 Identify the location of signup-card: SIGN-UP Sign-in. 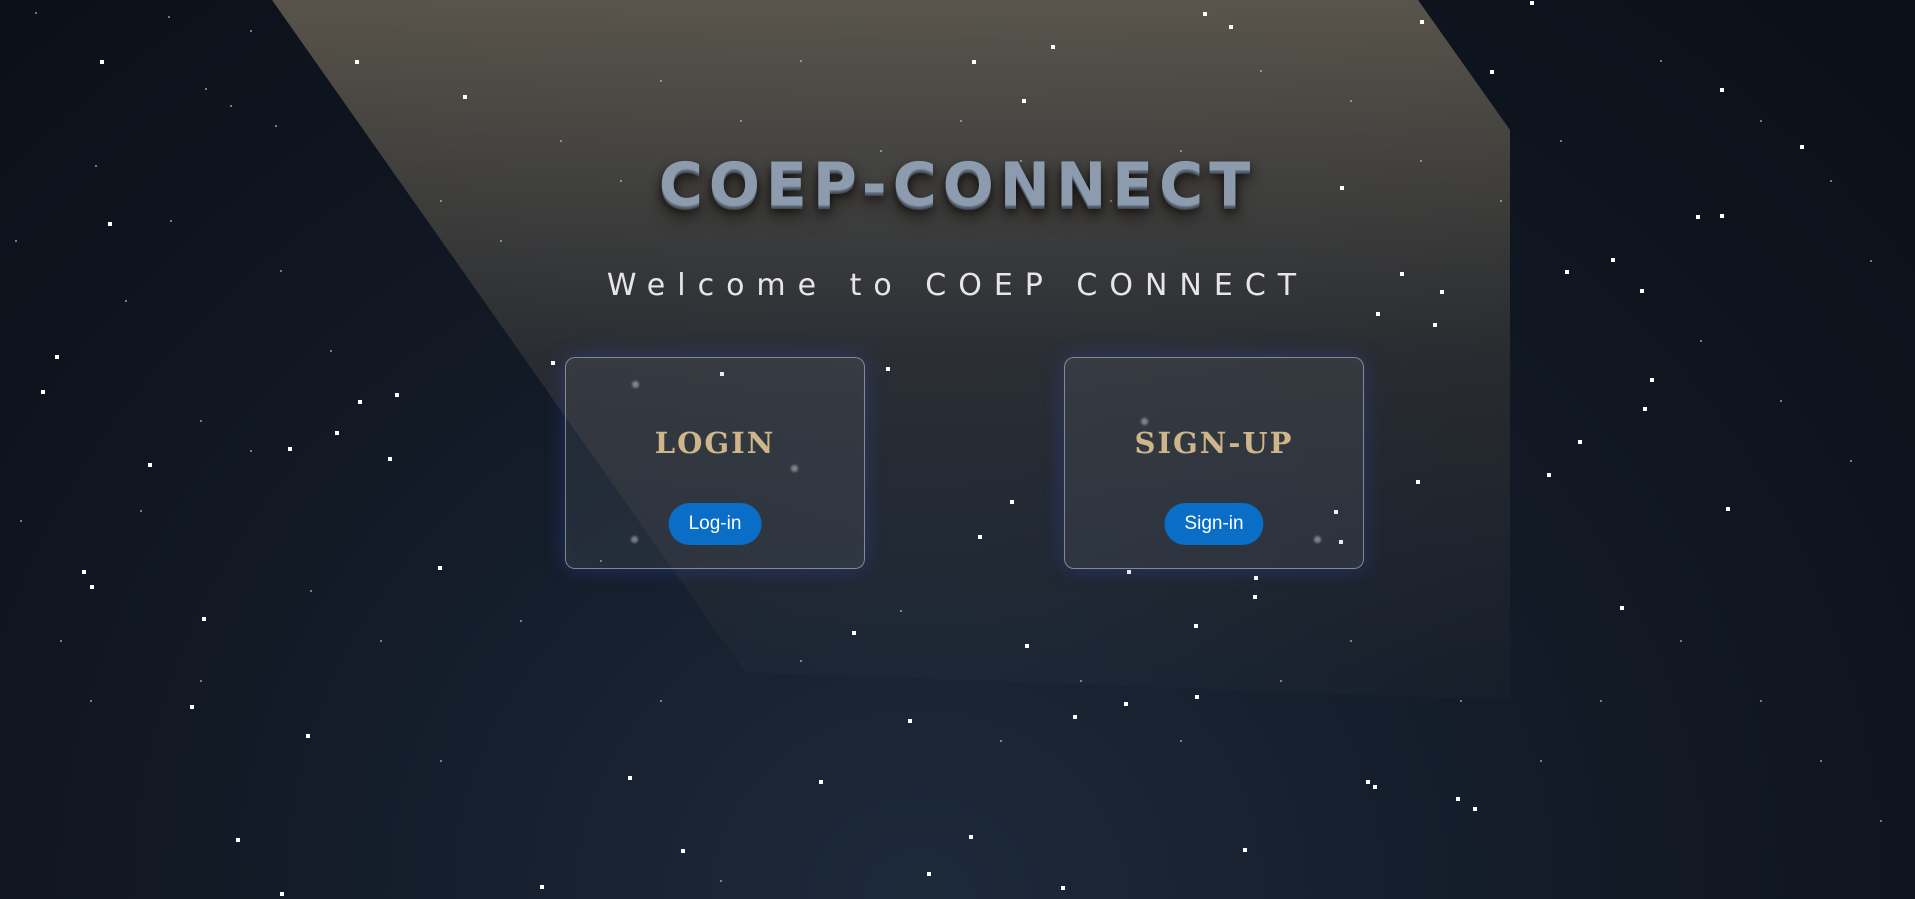
(1214, 463).